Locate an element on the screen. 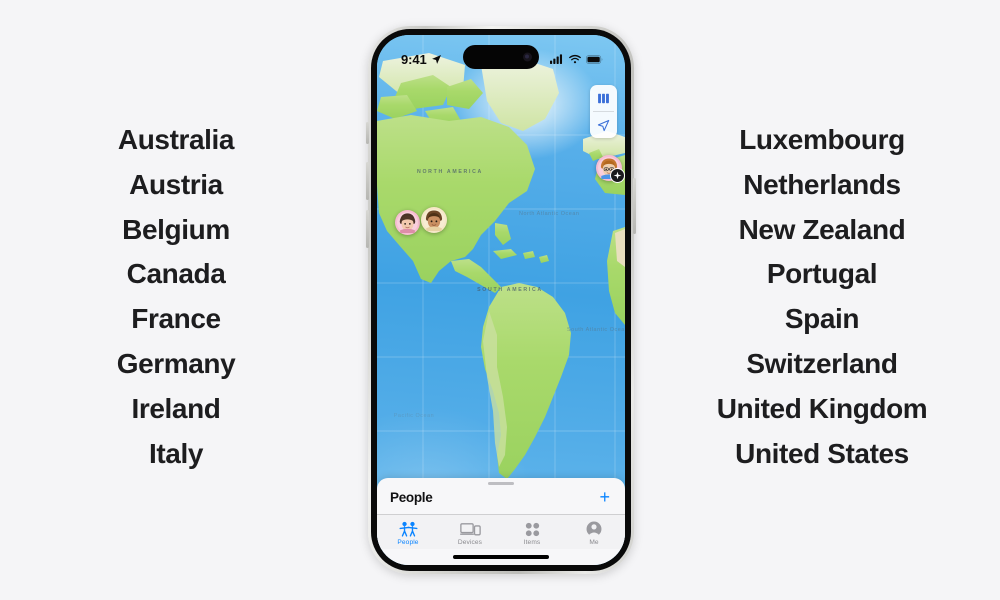  people-sheet: People + People Devices Items Me is located at coordinates (501, 521).